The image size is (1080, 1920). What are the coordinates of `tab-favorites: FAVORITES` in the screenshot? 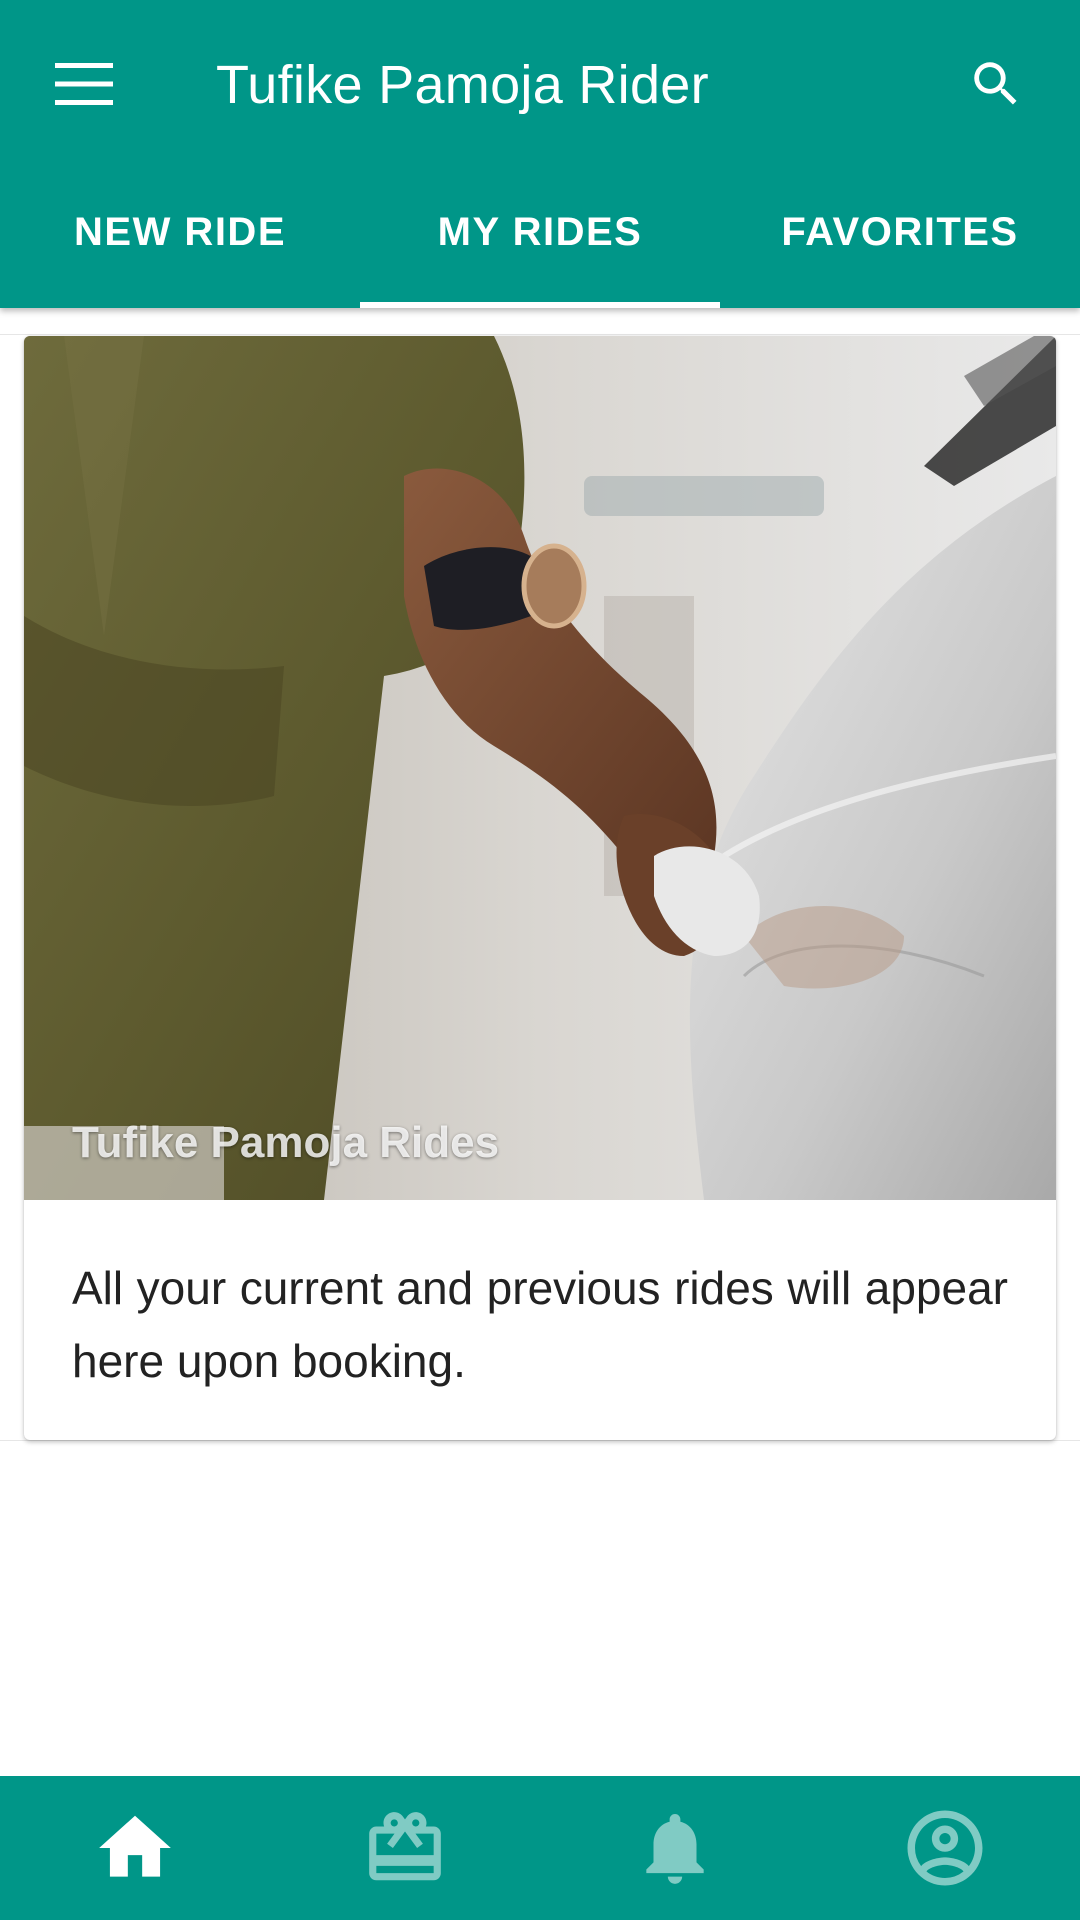 It's located at (900, 238).